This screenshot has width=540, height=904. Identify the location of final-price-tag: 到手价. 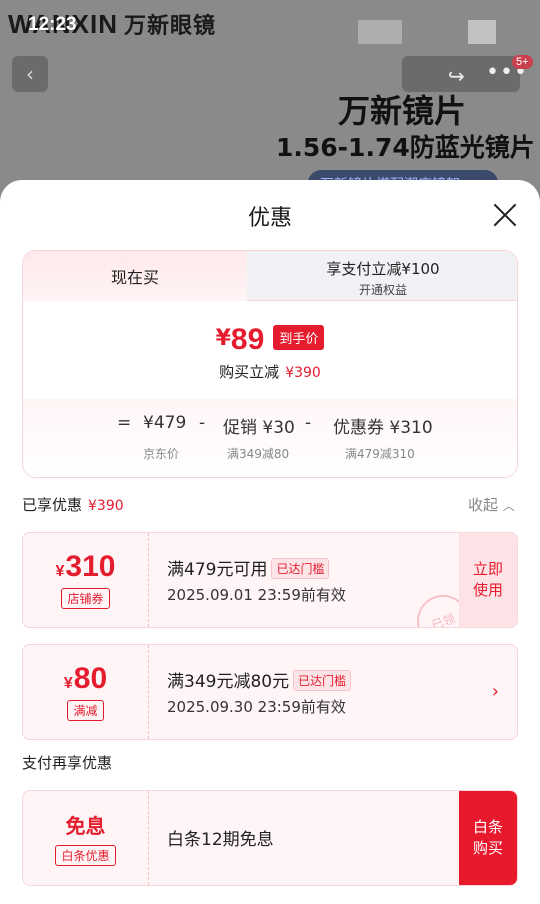
(299, 337).